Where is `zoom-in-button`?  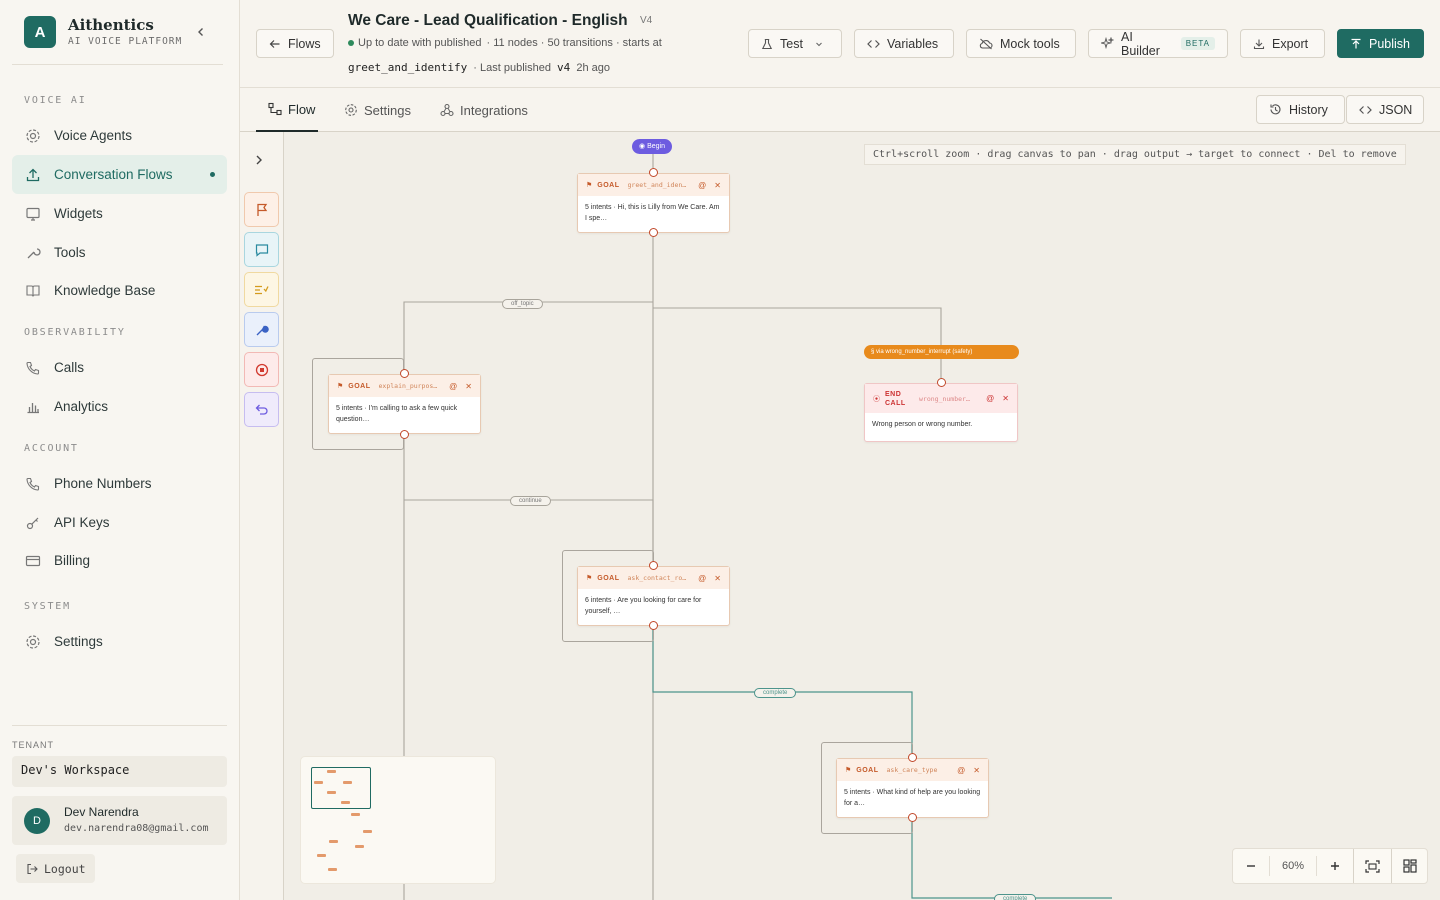
zoom-in-button is located at coordinates (1335, 866).